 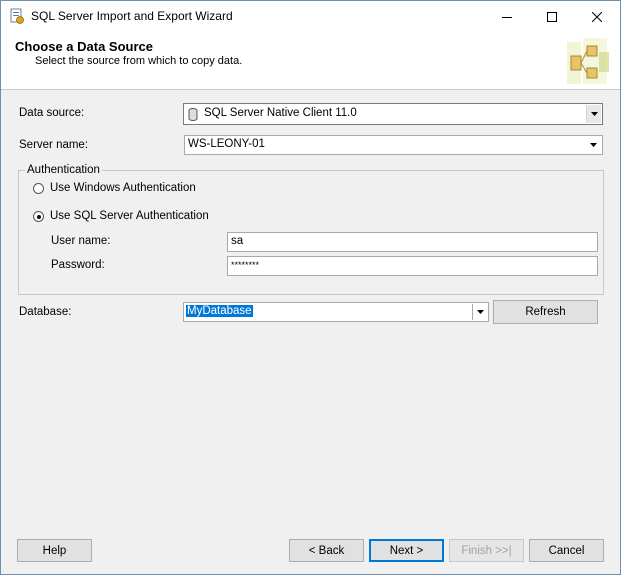 What do you see at coordinates (132, 16) in the screenshot?
I see `window-title: SQL Server Import and Export Wizard` at bounding box center [132, 16].